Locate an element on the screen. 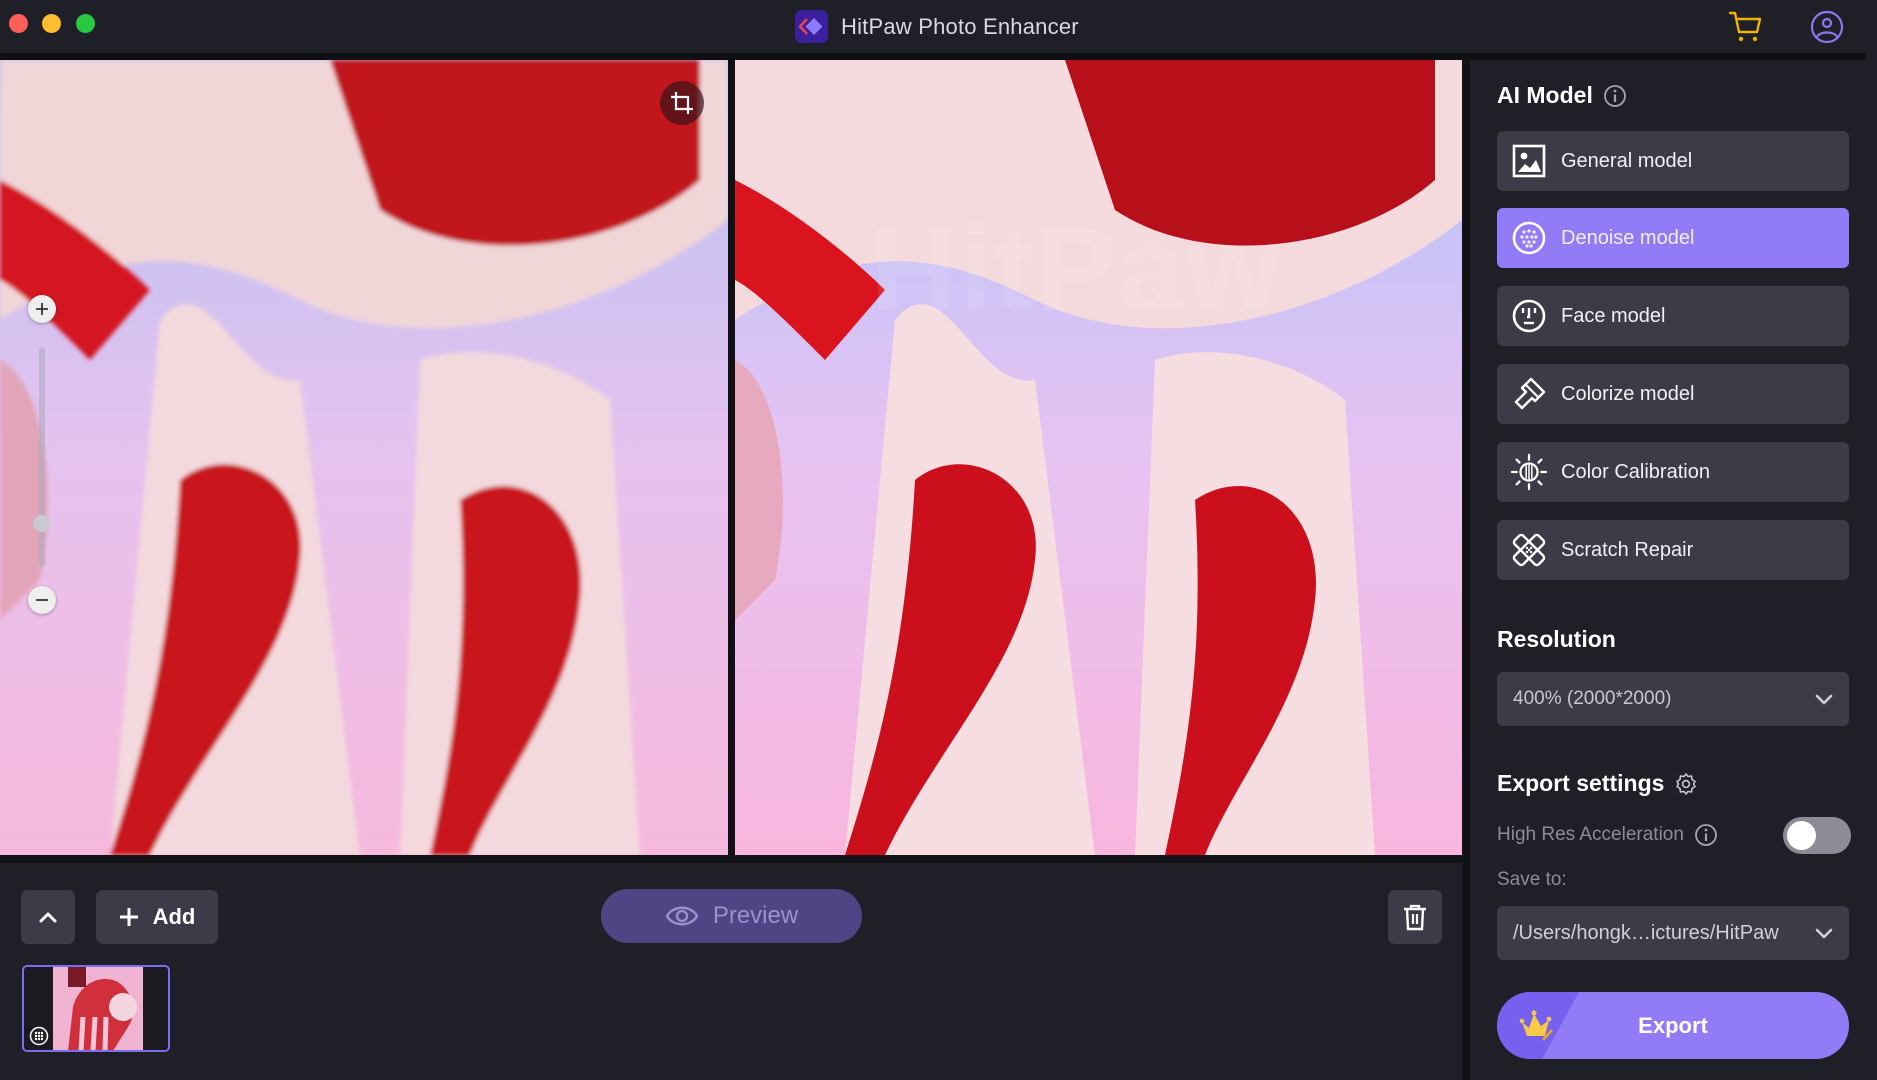 This screenshot has height=1080, width=1877. model-colorize: Colorize model is located at coordinates (1673, 394).